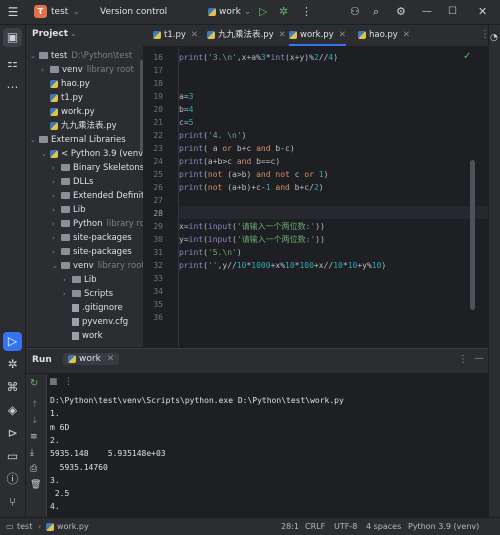  What do you see at coordinates (92, 252) in the screenshot?
I see `tree-item: › site-packages` at bounding box center [92, 252].